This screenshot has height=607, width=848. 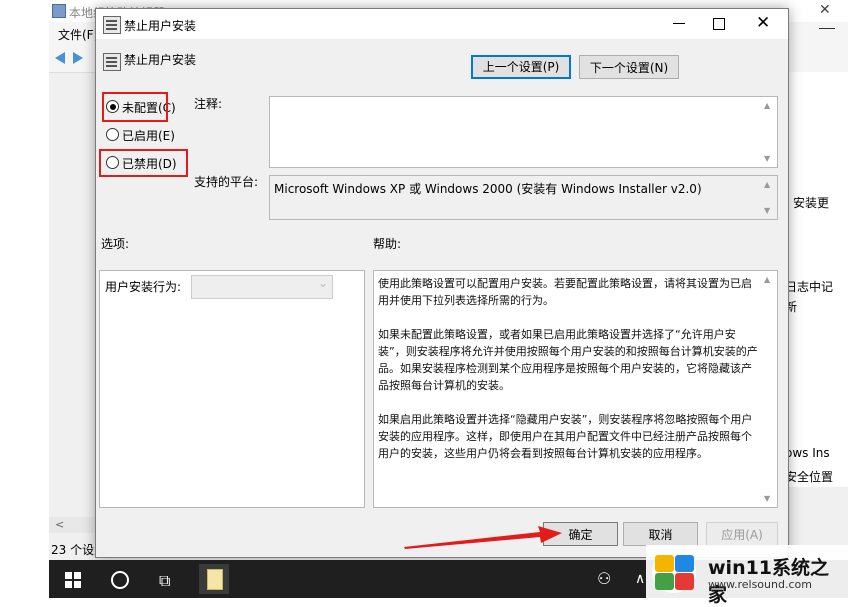 I want to click on scroll-left-icon: <, so click(x=59, y=524).